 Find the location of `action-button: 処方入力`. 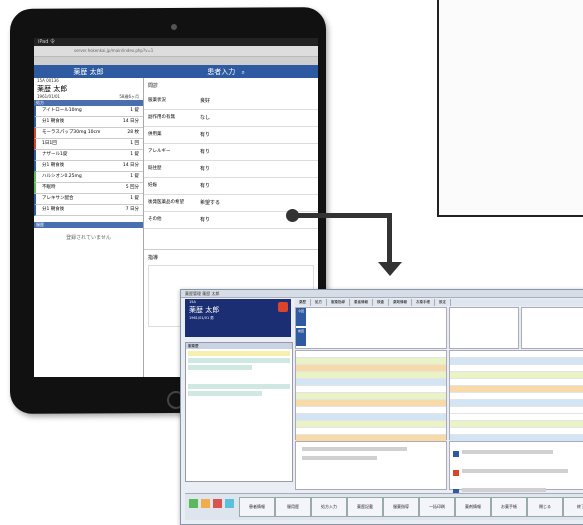

action-button: 処方入力 is located at coordinates (329, 507).